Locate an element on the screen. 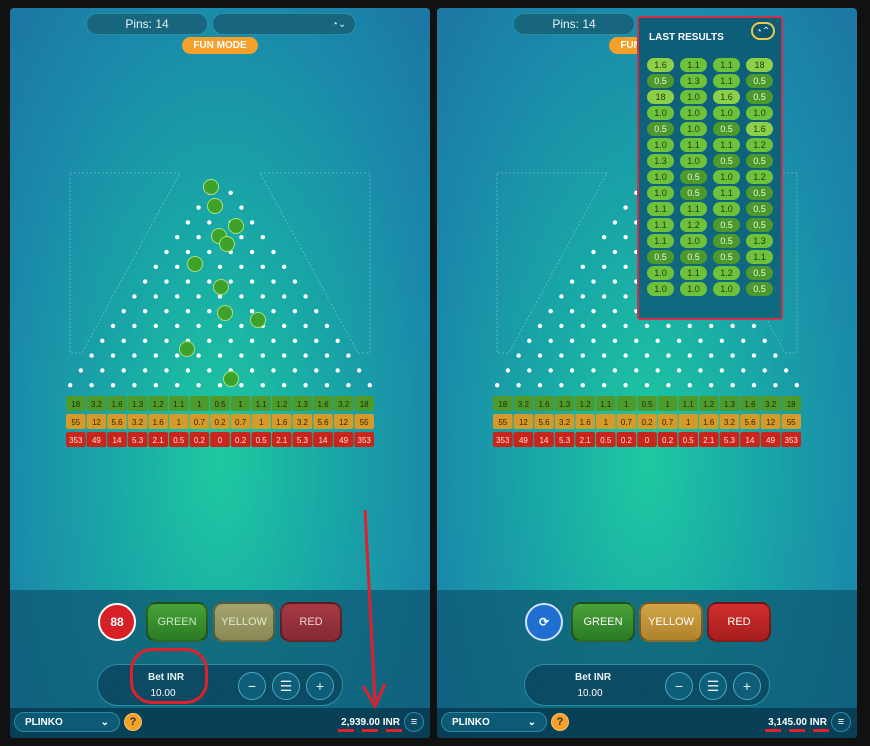 This screenshot has width=870, height=746. yellow-label: YELLOW is located at coordinates (244, 622).